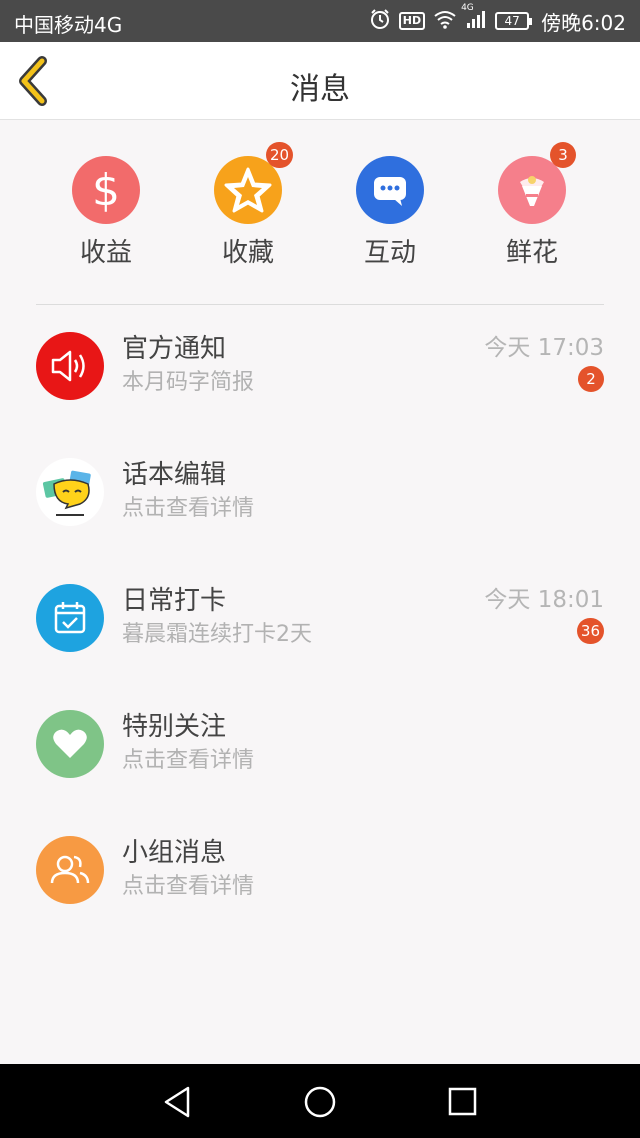 The height and width of the screenshot is (1138, 640). Describe the element at coordinates (320, 304) in the screenshot. I see `divider` at that location.